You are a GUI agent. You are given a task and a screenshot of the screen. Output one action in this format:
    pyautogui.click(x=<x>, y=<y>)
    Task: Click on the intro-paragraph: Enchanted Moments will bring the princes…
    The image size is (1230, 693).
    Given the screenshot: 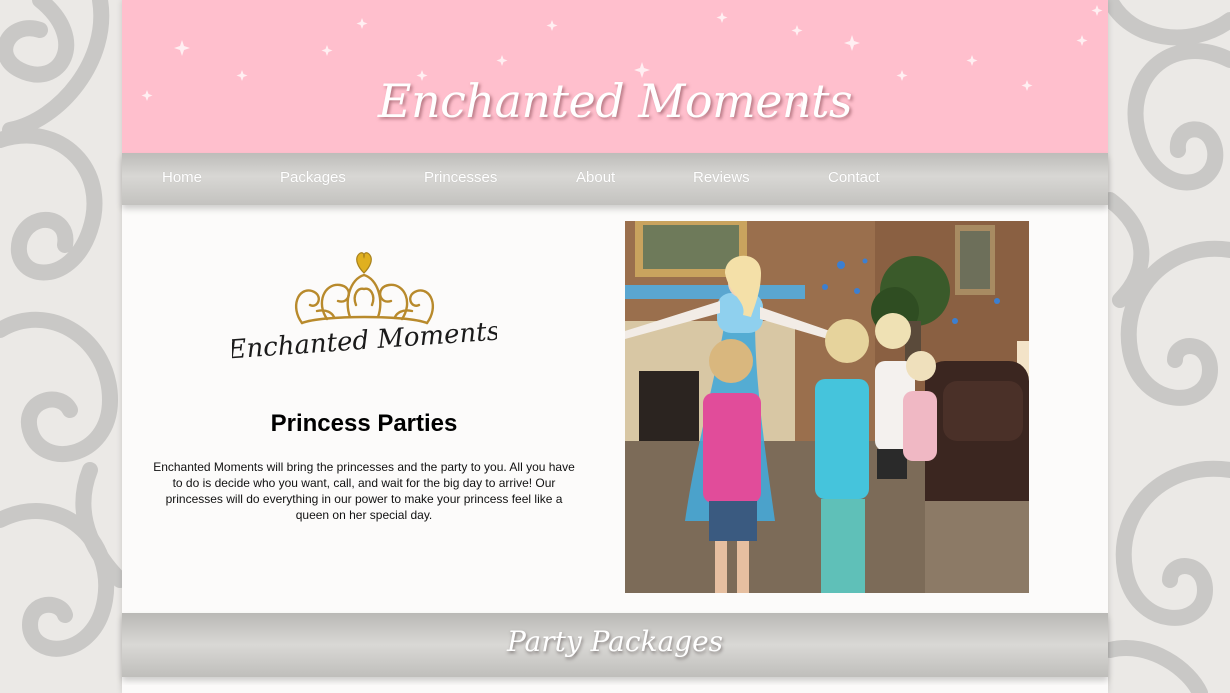 What is the action you would take?
    pyautogui.click(x=364, y=491)
    